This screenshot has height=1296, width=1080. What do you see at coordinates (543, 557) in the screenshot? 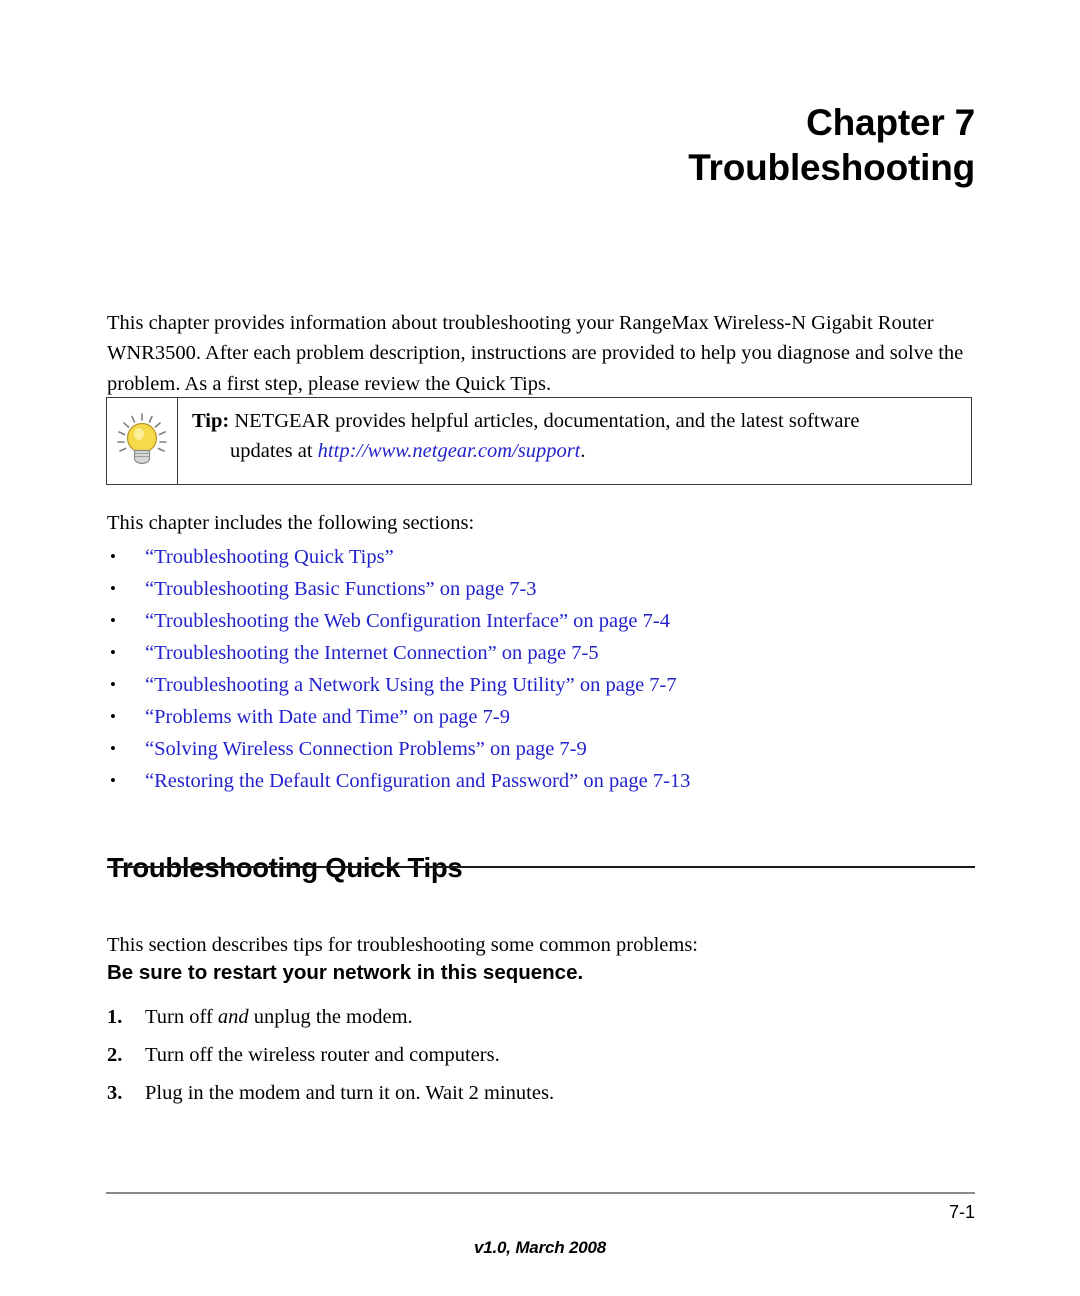
I see `list-item: • “Troubleshooting Quick Tips”` at bounding box center [543, 557].